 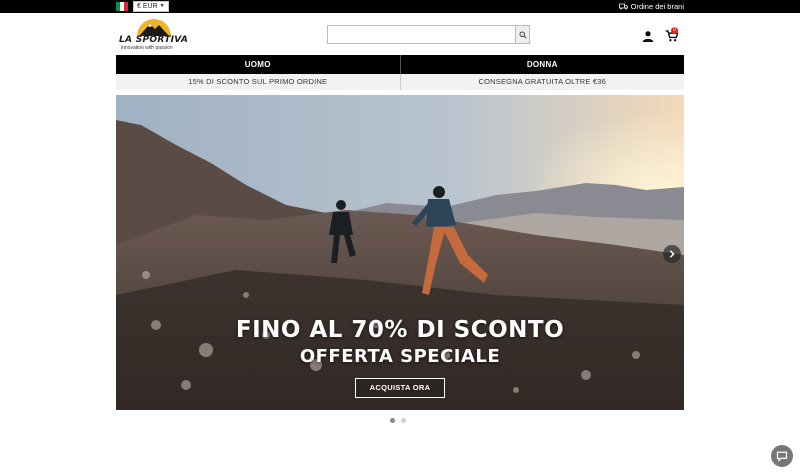 I want to click on shop-now-button: ACQUISTA ORA, so click(x=400, y=388).